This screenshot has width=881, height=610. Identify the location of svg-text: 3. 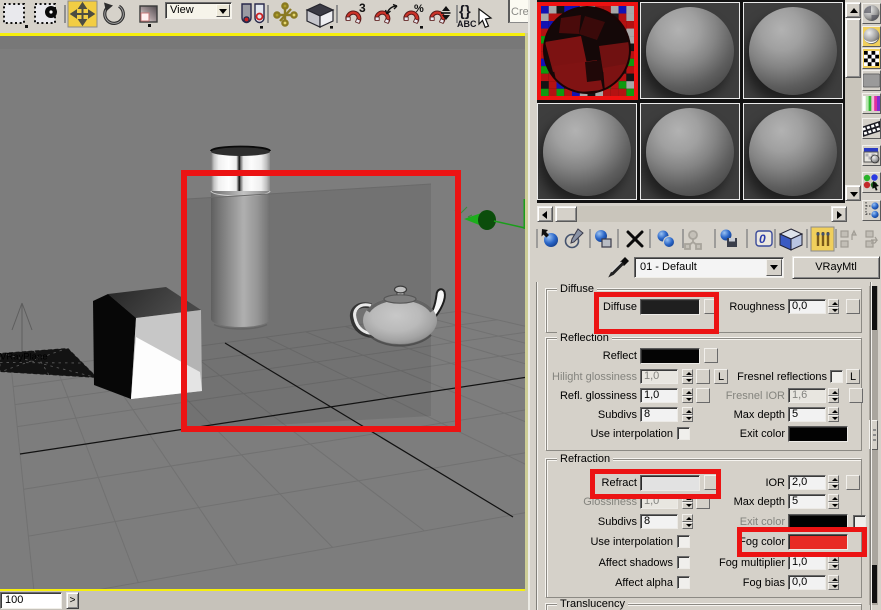
(362, 8).